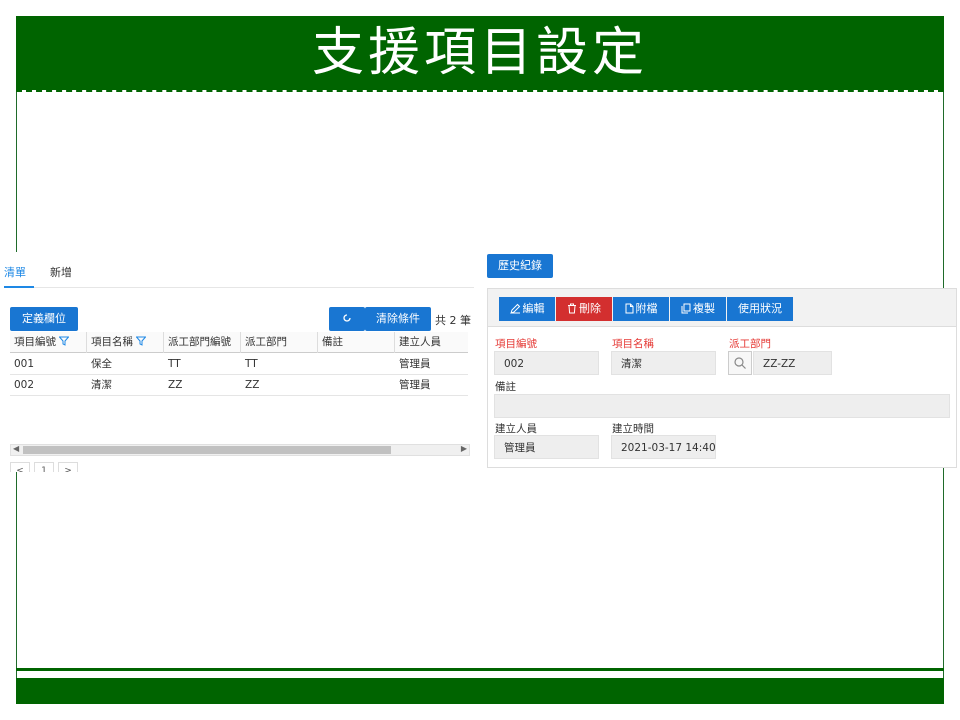  Describe the element at coordinates (356, 342) in the screenshot. I see `column-header: 備註` at that location.